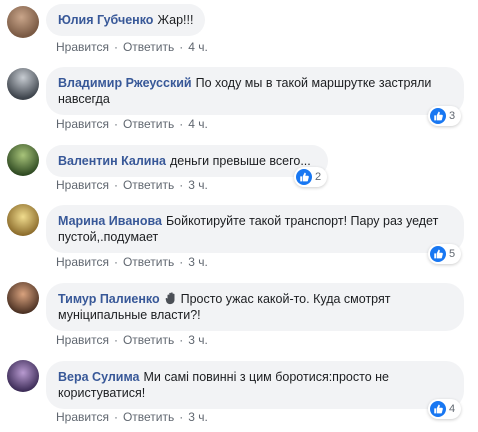  Describe the element at coordinates (109, 299) in the screenshot. I see `author-name: Тимур Палиенко` at that location.